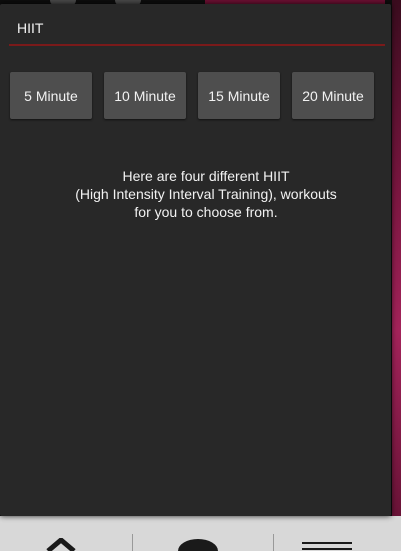 The image size is (401, 551). What do you see at coordinates (198, 544) in the screenshot?
I see `profile-icon` at bounding box center [198, 544].